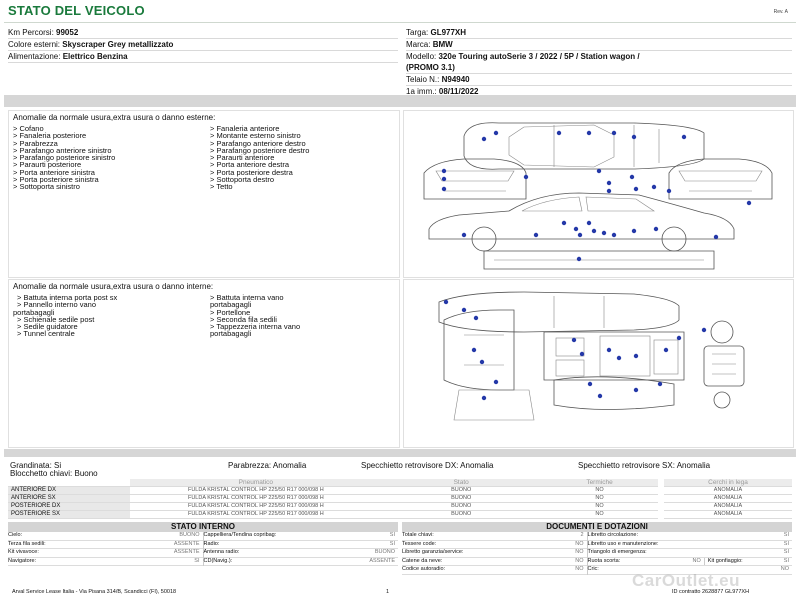 This screenshot has width=800, height=600. I want to click on kv-key: Radio:, so click(211, 543).